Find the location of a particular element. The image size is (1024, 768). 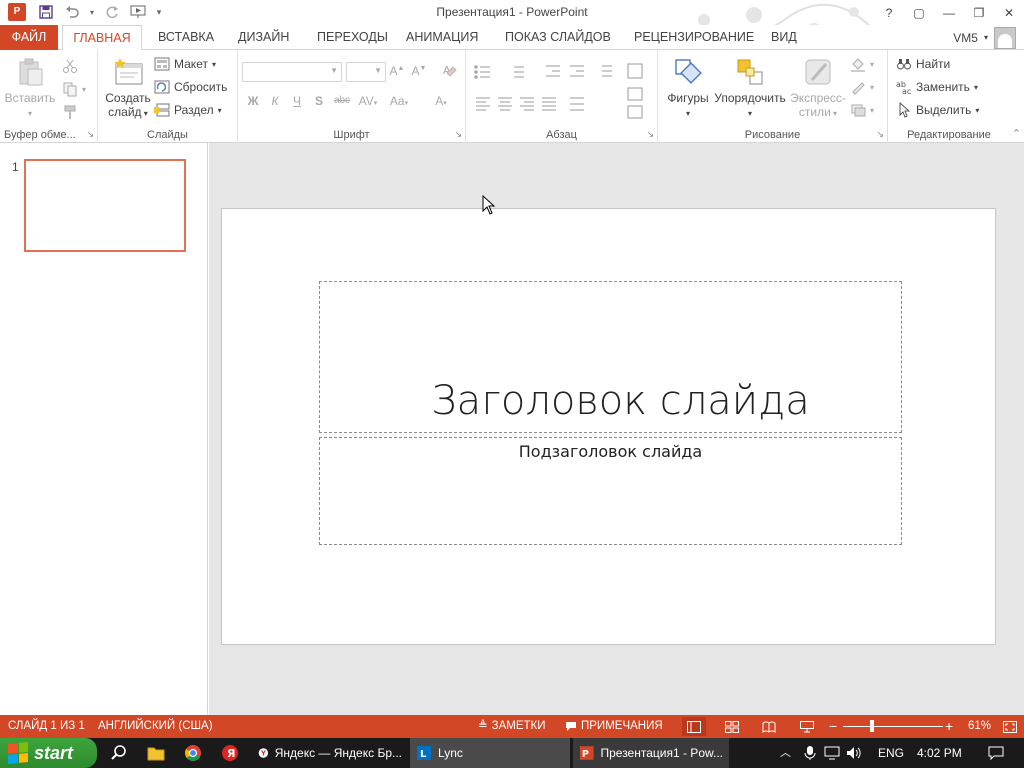

tab-transitions: ПЕРЕХОДЫ is located at coordinates (352, 37).